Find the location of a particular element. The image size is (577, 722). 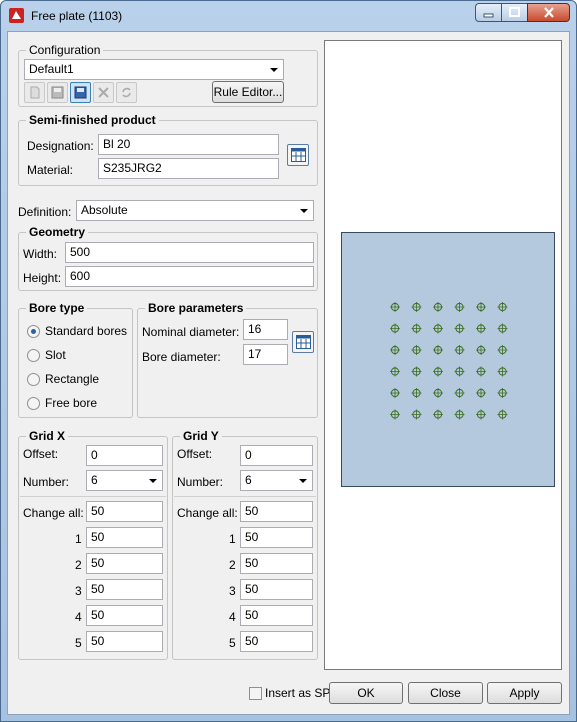

refresh-config-button is located at coordinates (126, 92).